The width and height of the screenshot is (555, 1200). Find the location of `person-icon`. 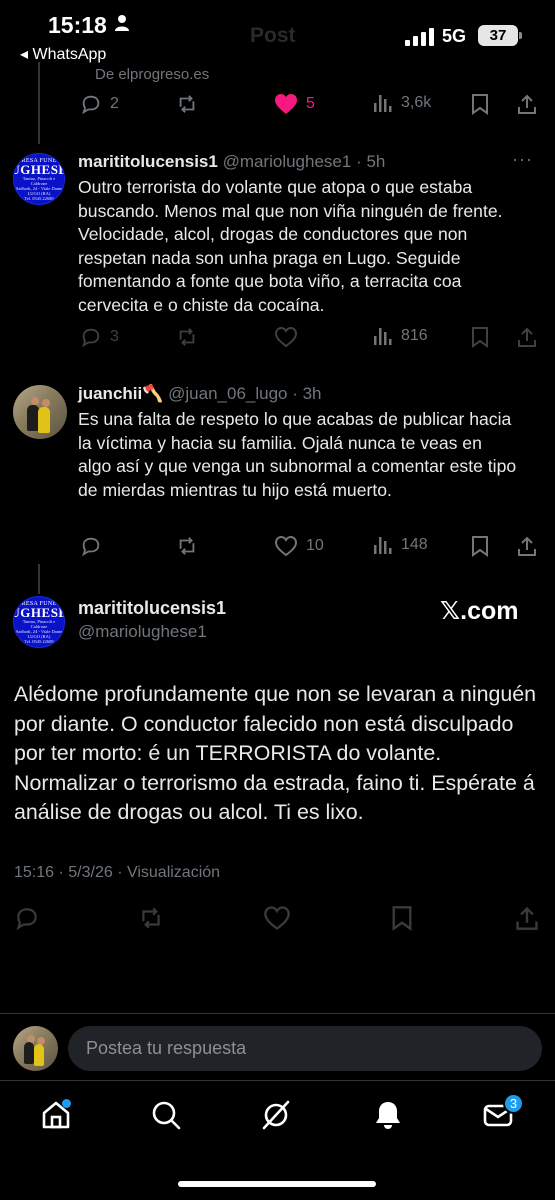

person-icon is located at coordinates (122, 23).